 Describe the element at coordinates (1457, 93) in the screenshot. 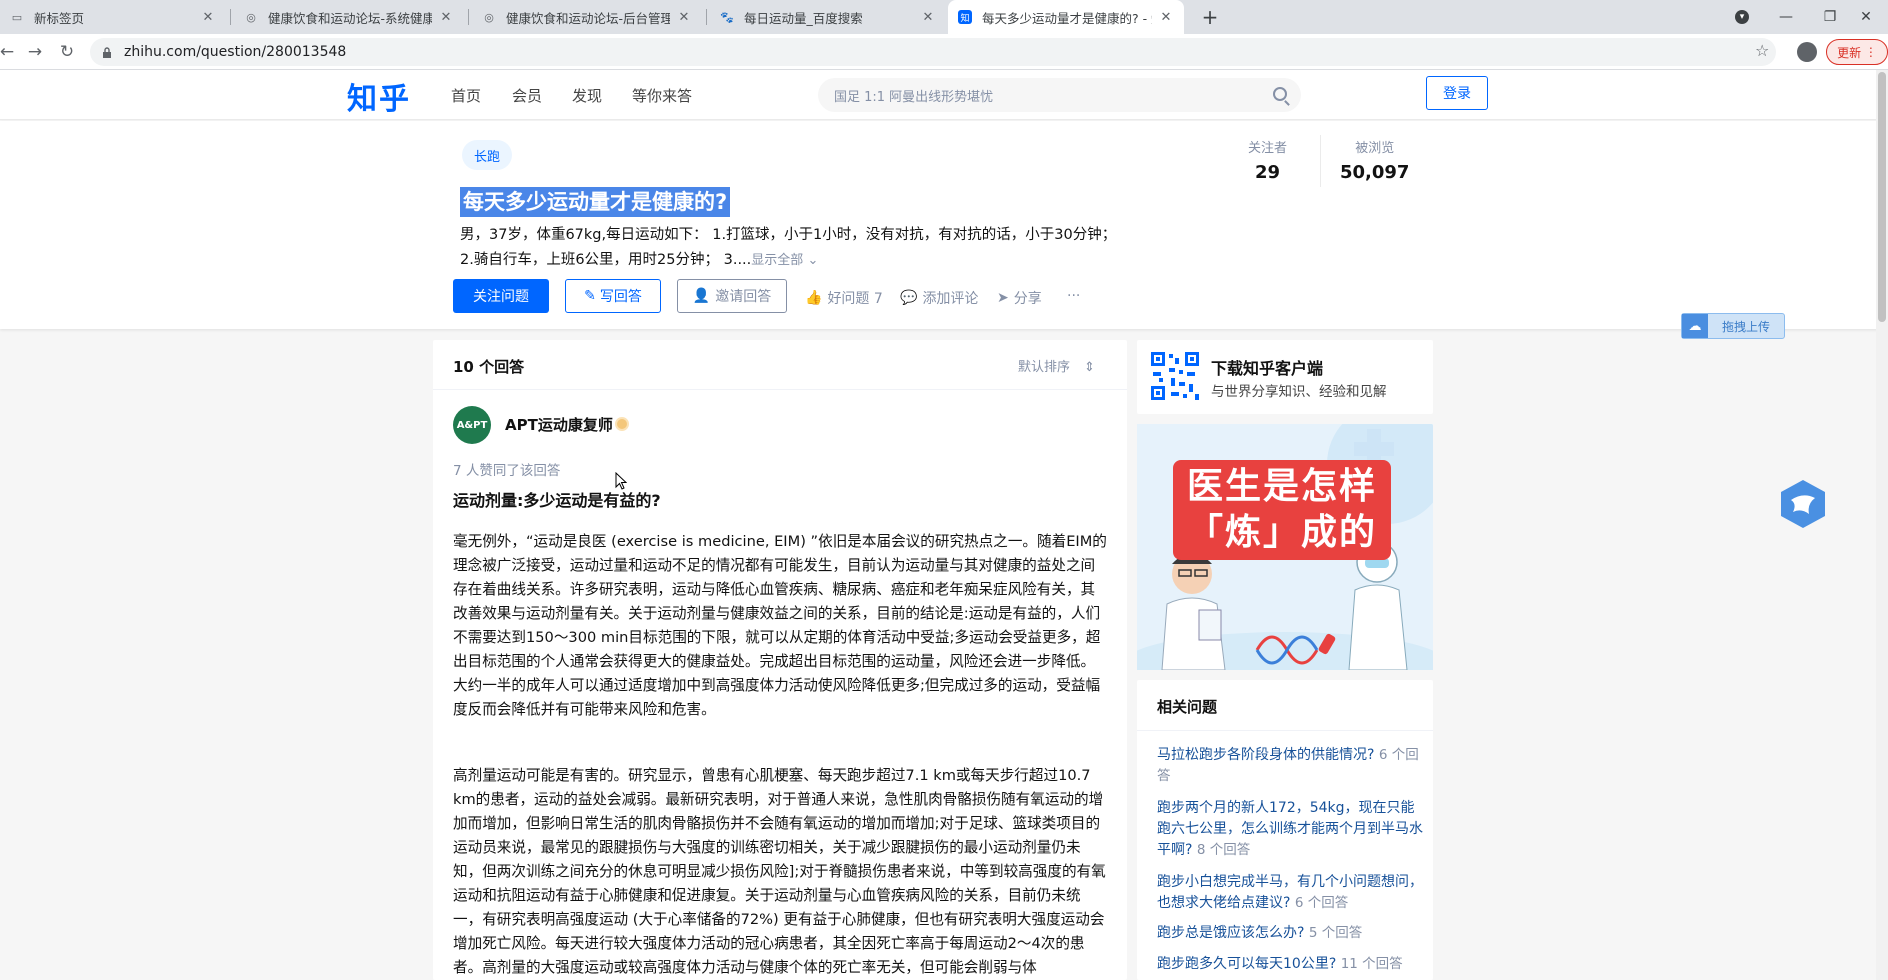

I see `login-button: 登录` at that location.